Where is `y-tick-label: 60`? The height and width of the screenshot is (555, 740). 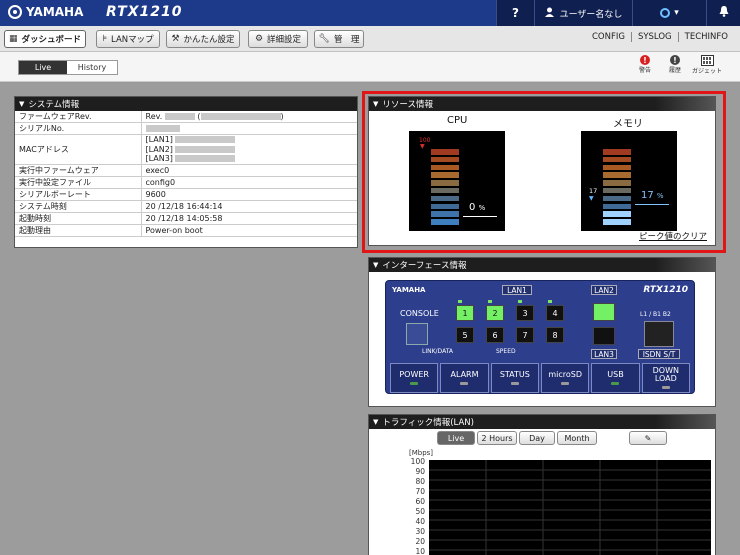
y-tick-label: 60 is located at coordinates (420, 501).